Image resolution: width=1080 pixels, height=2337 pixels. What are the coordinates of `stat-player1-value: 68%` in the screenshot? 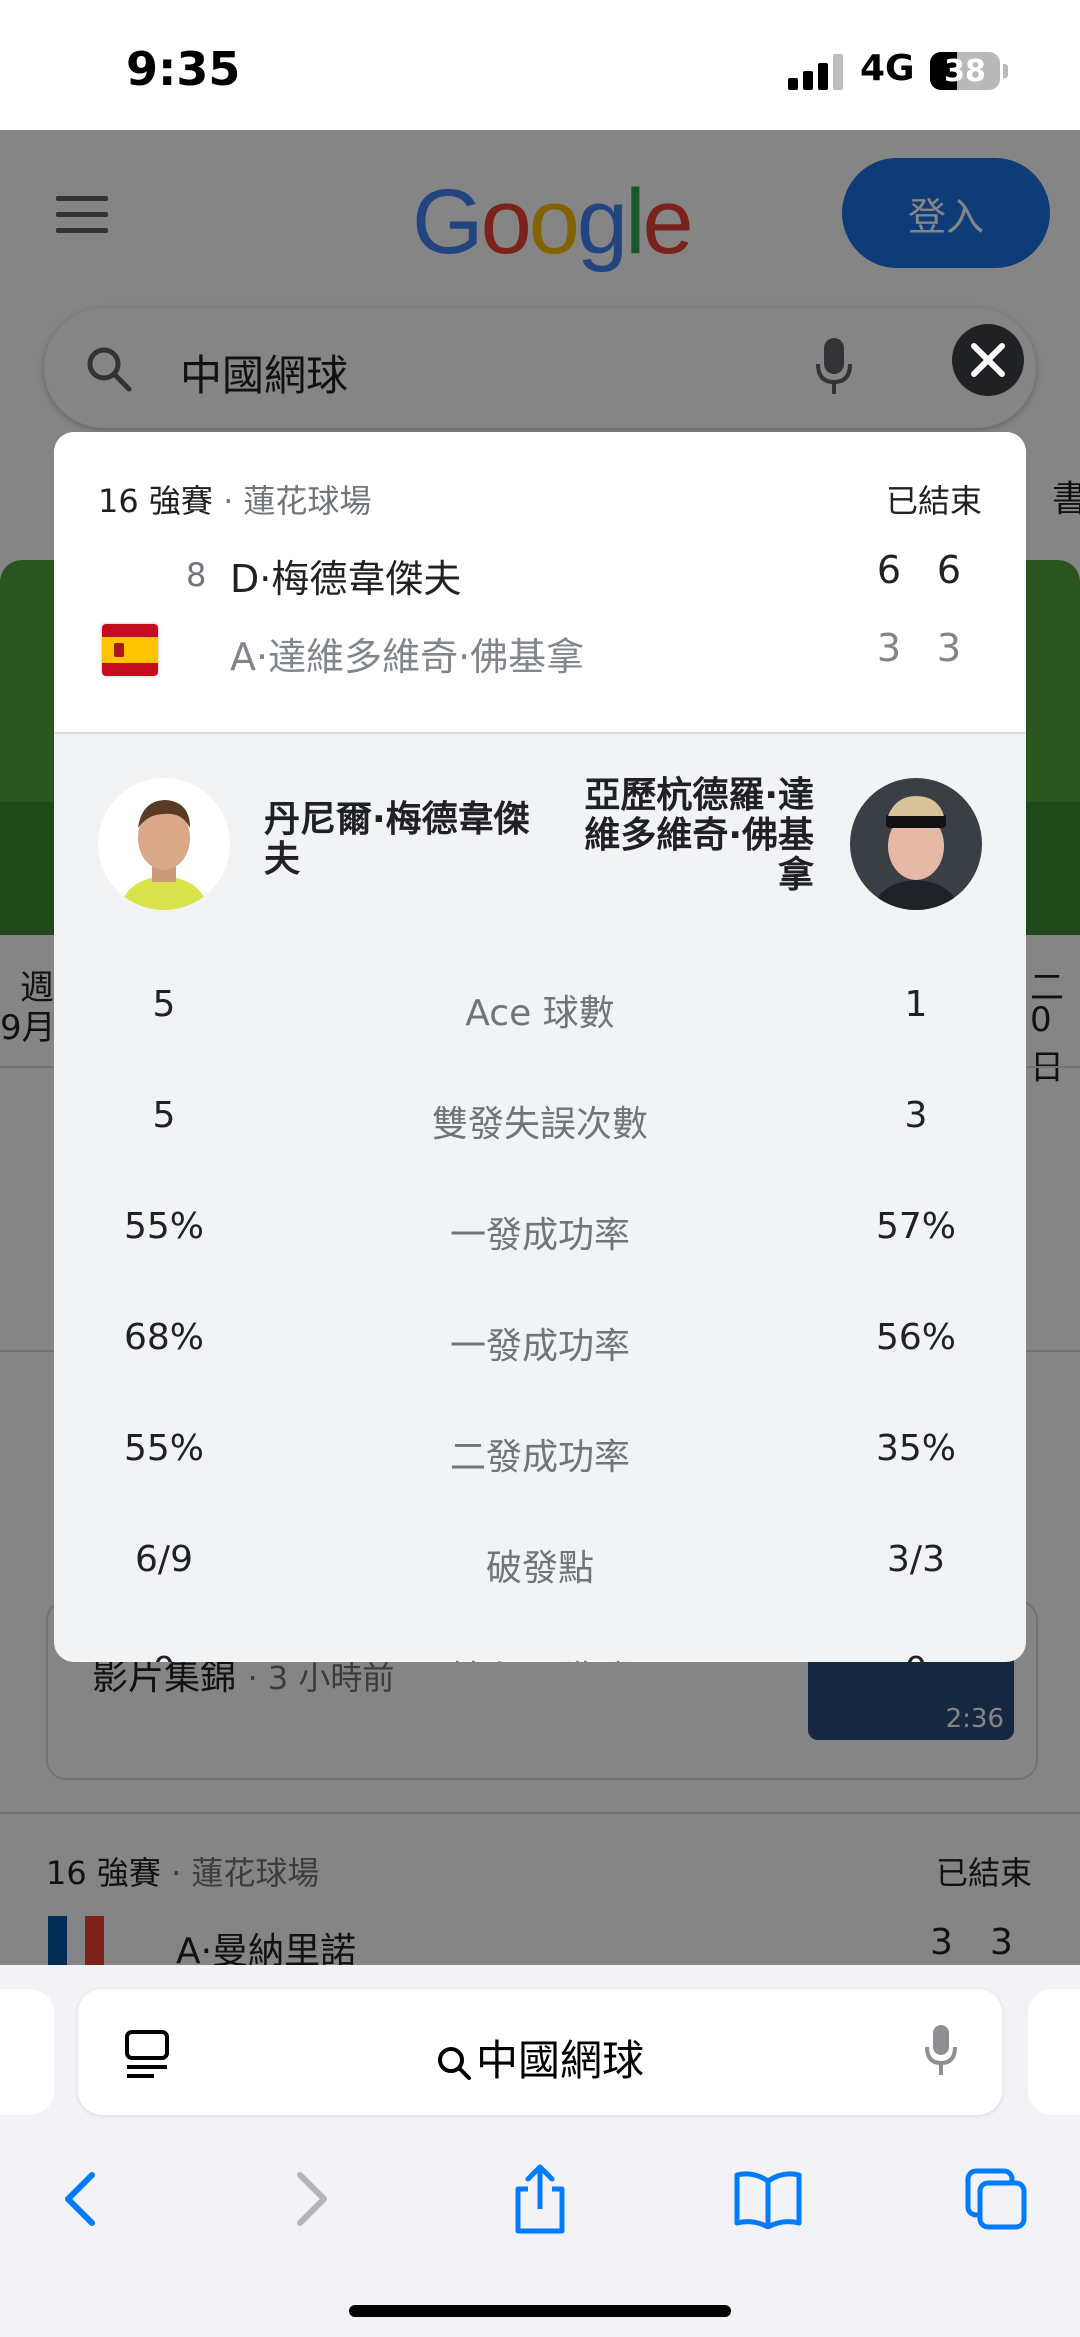 It's located at (163, 1337).